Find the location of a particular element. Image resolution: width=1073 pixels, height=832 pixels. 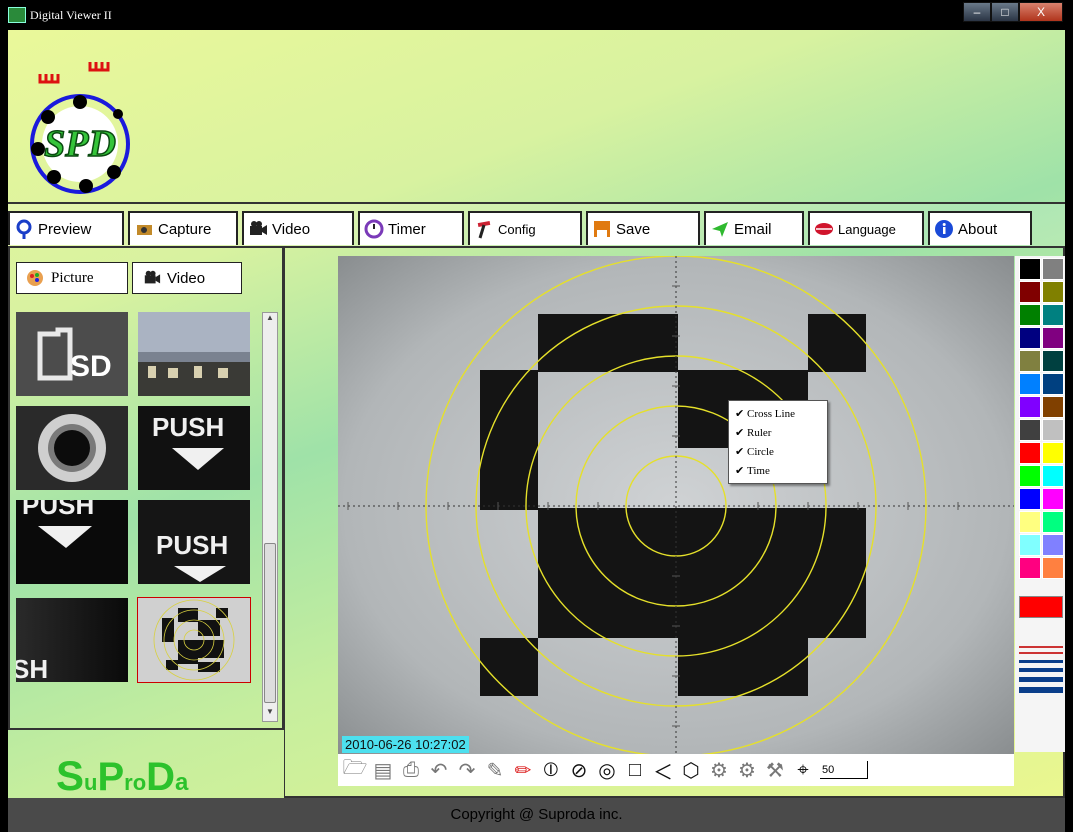

circle-line-tool-icon: ⦶ is located at coordinates (551, 770).